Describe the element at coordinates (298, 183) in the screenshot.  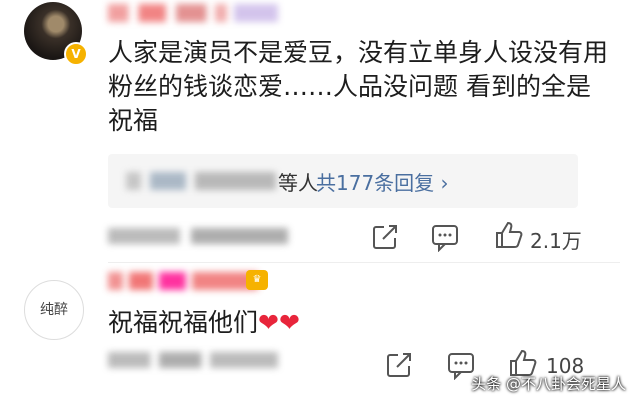
I see `replies-suffix: 等人` at that location.